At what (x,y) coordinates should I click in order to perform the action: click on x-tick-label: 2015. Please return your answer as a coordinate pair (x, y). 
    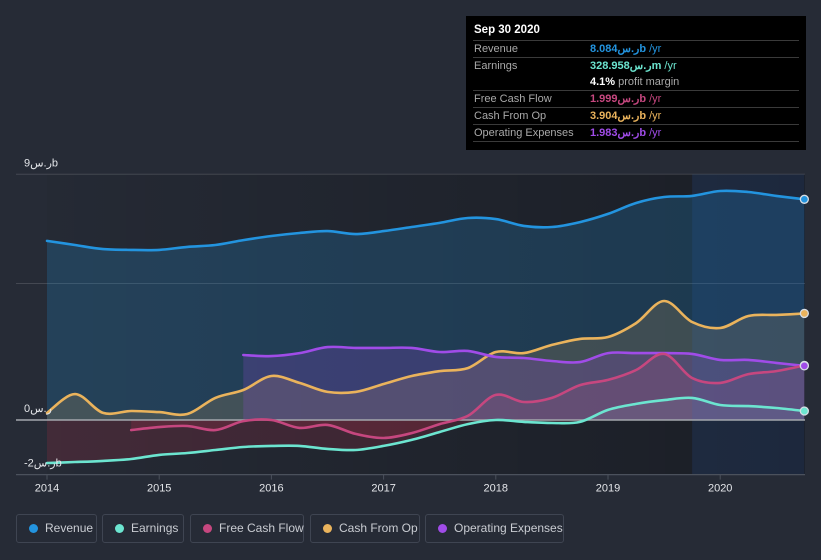
    Looking at the image, I should click on (159, 489).